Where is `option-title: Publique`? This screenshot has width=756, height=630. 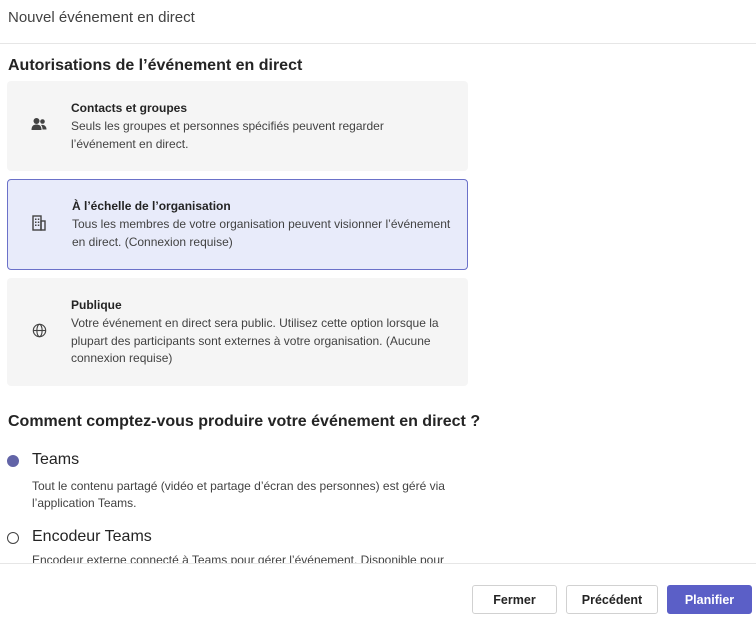
option-title: Publique is located at coordinates (96, 305).